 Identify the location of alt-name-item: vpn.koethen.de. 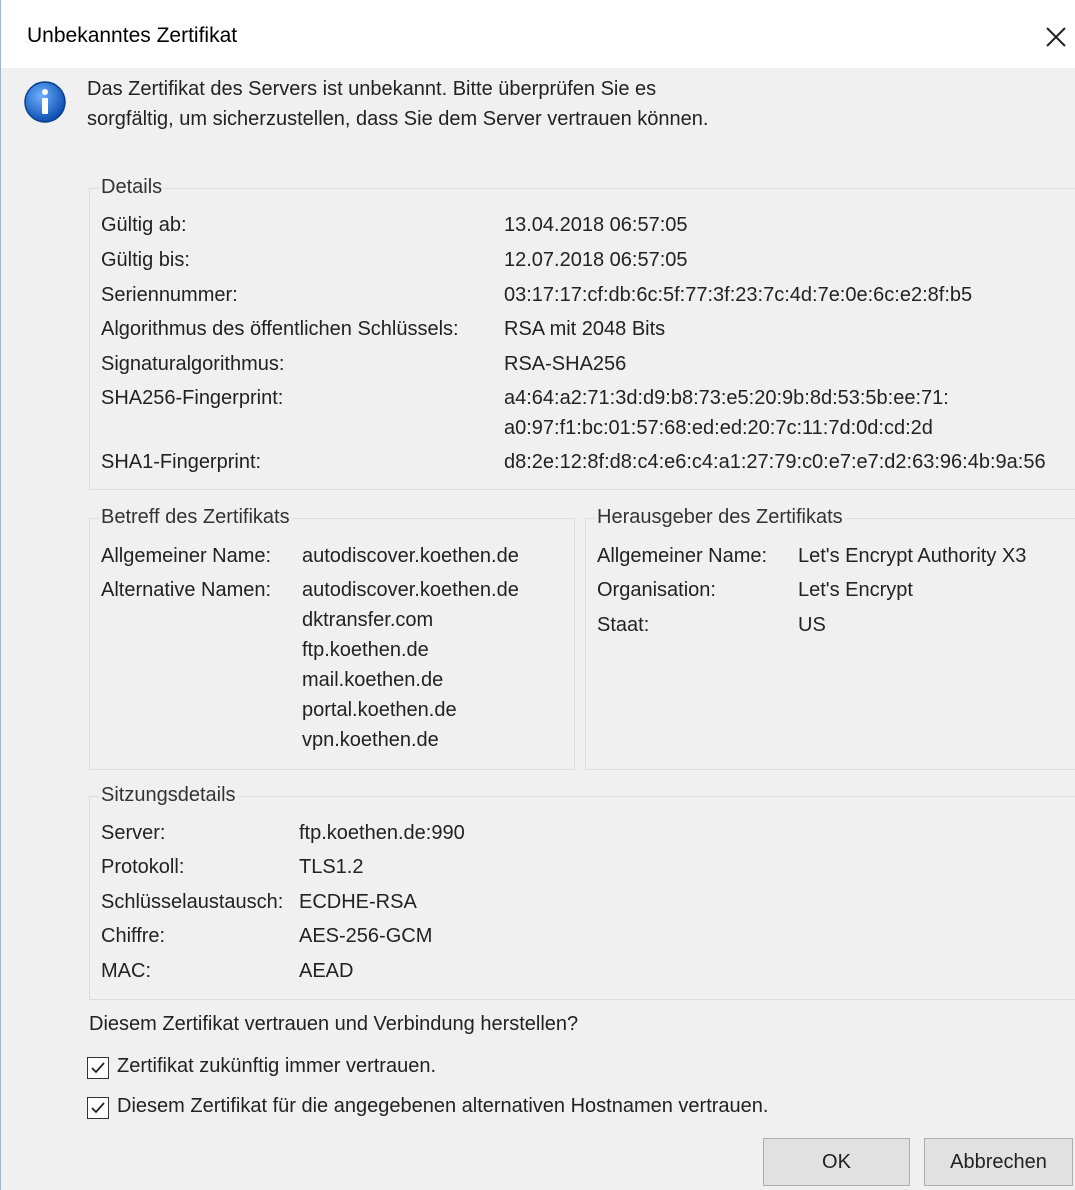
(370, 740).